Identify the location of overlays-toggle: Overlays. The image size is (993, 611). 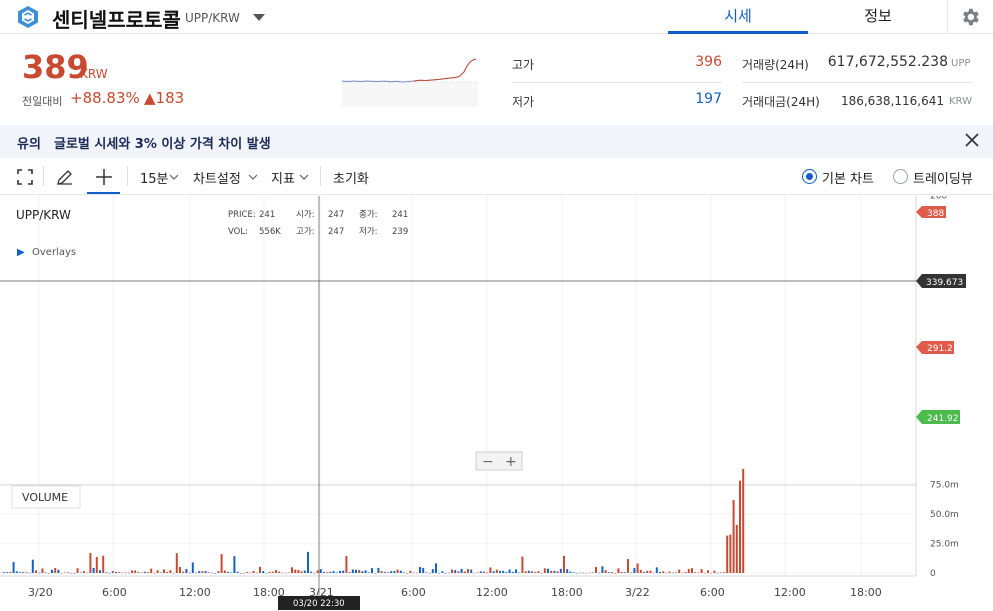
(54, 252).